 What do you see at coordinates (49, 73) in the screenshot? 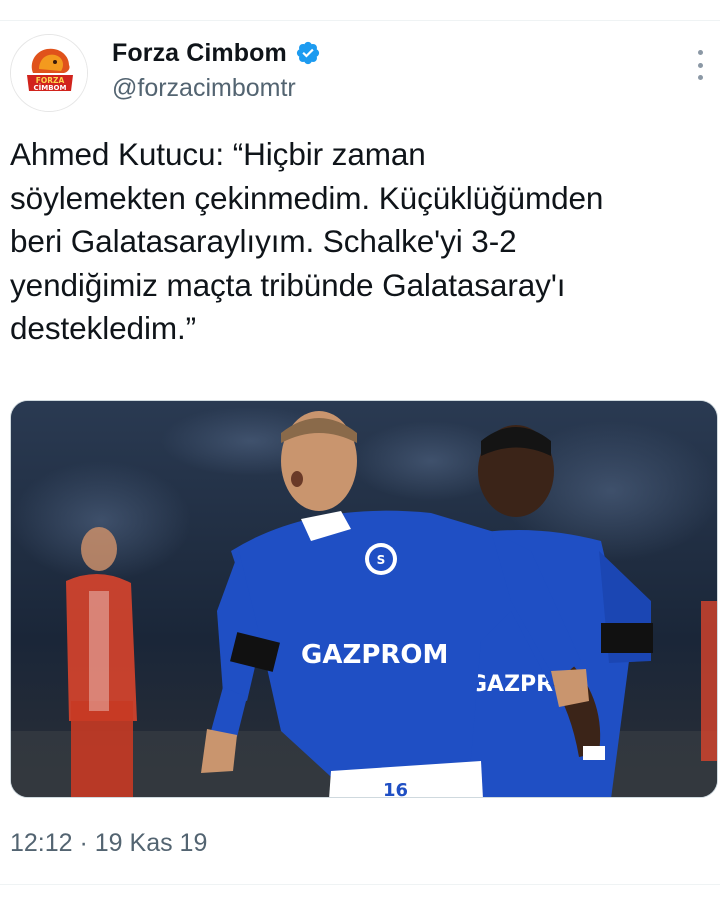
I see `profile-avatar: FORZA CİMBOM` at bounding box center [49, 73].